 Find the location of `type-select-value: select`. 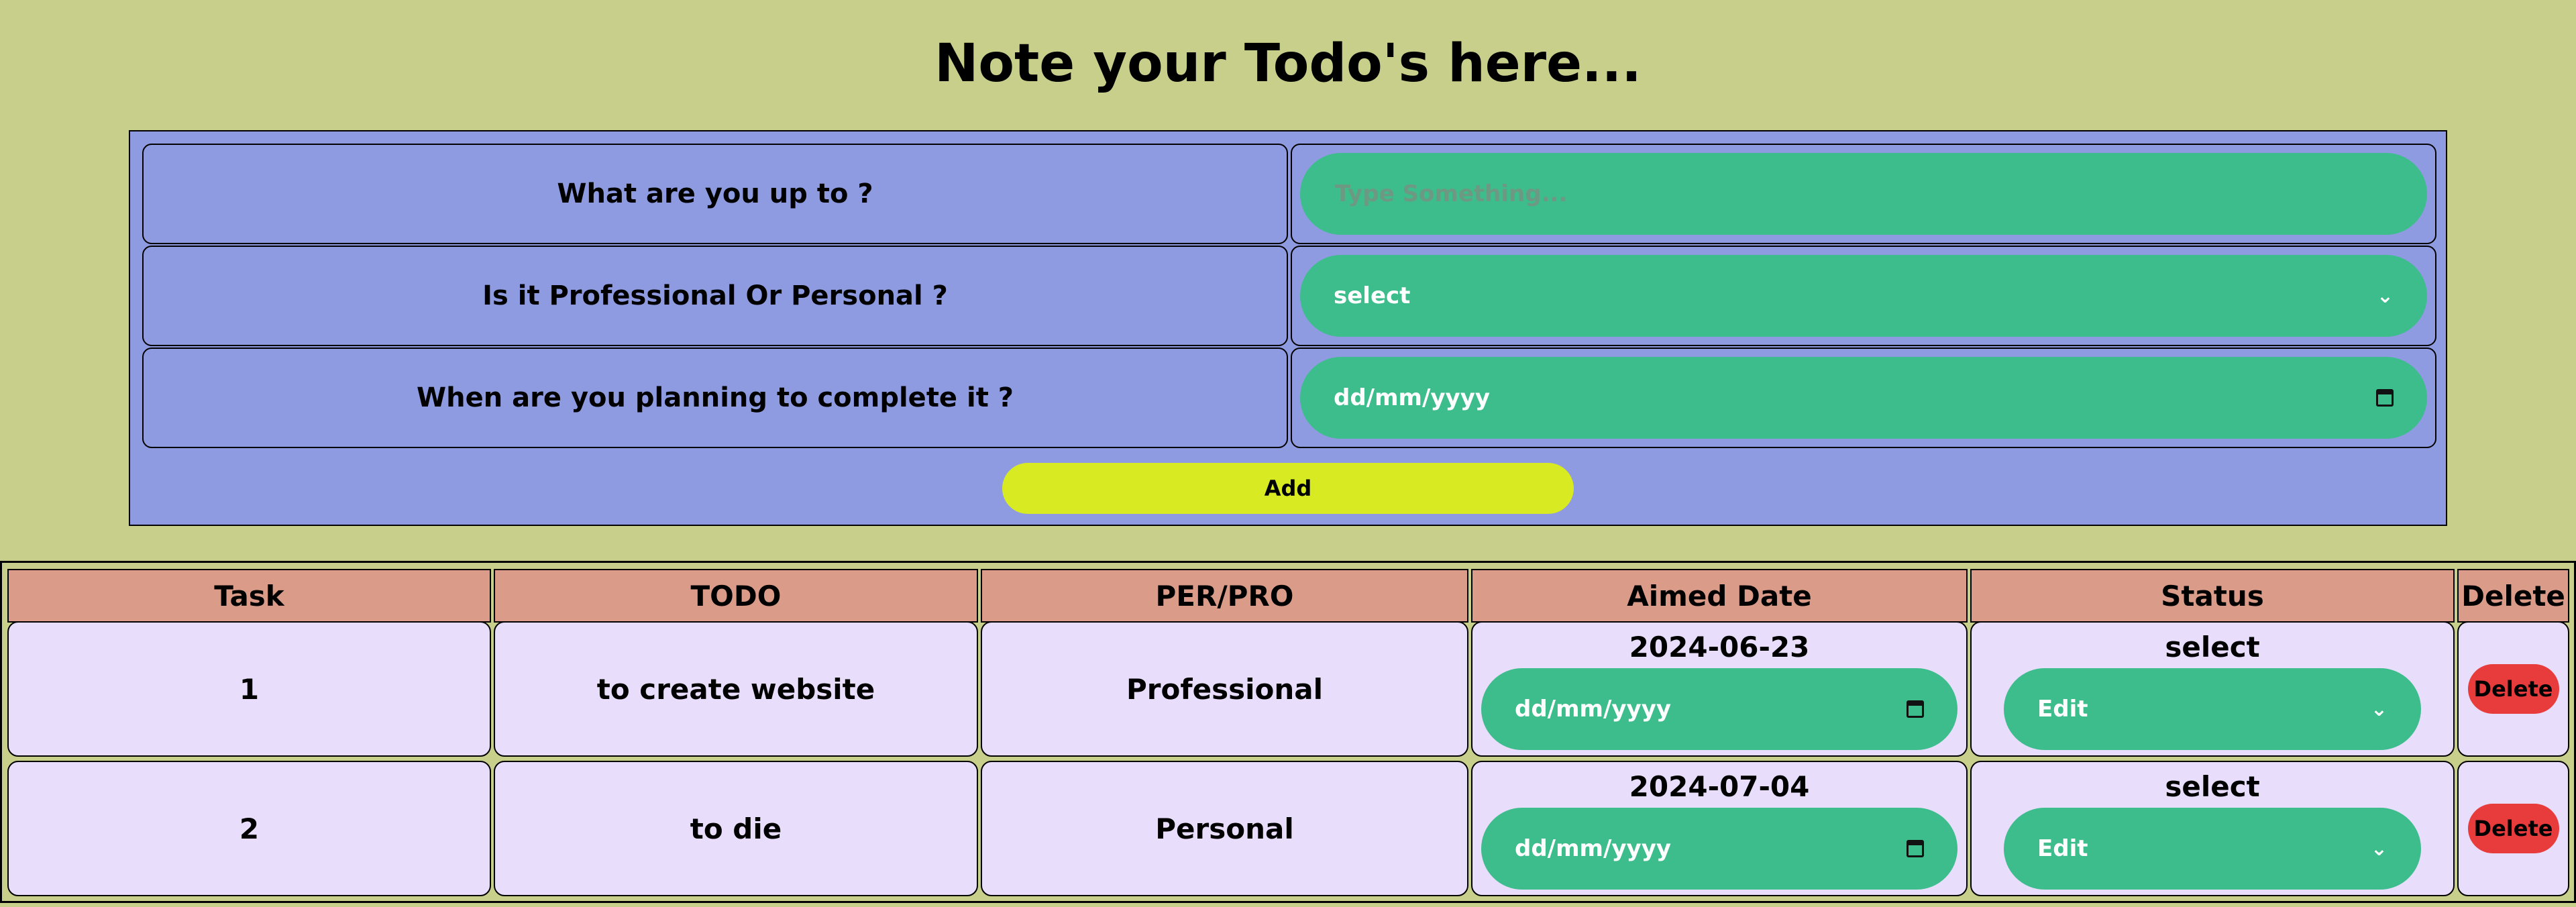

type-select-value: select is located at coordinates (1372, 295).